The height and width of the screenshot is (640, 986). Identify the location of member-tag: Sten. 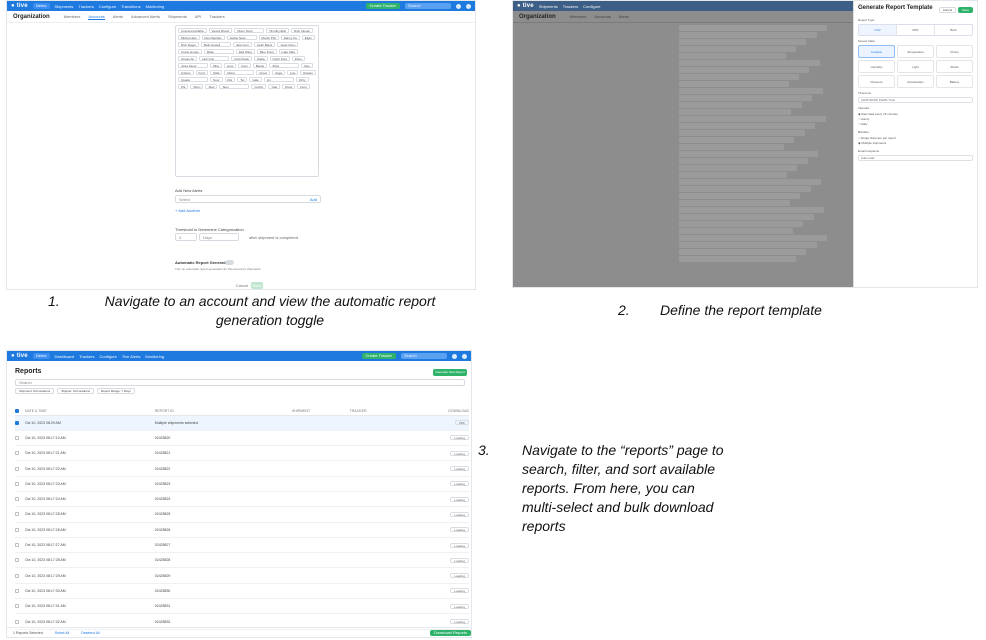
(234, 86).